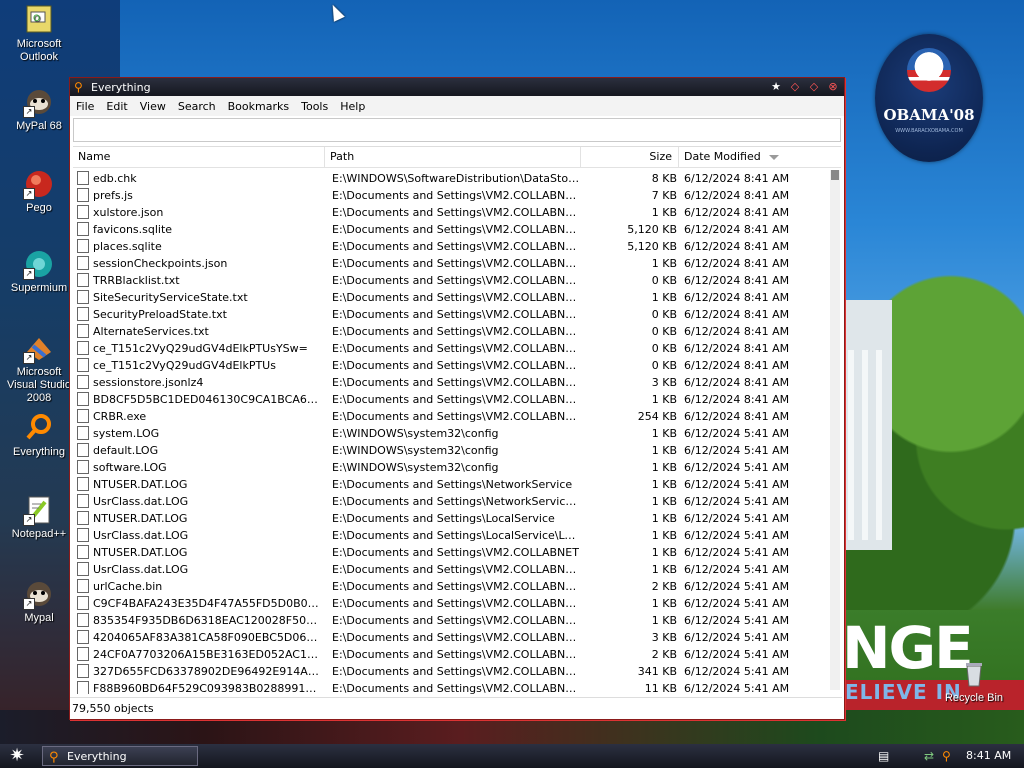 The width and height of the screenshot is (1024, 768). I want to click on menu-file: File, so click(85, 106).